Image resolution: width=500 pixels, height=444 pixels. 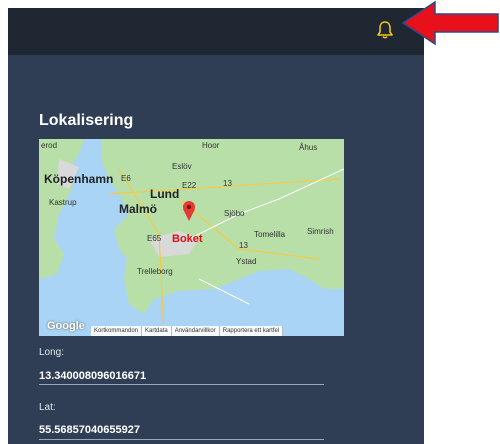 What do you see at coordinates (234, 213) in the screenshot?
I see `map-label: Sjöbo` at bounding box center [234, 213].